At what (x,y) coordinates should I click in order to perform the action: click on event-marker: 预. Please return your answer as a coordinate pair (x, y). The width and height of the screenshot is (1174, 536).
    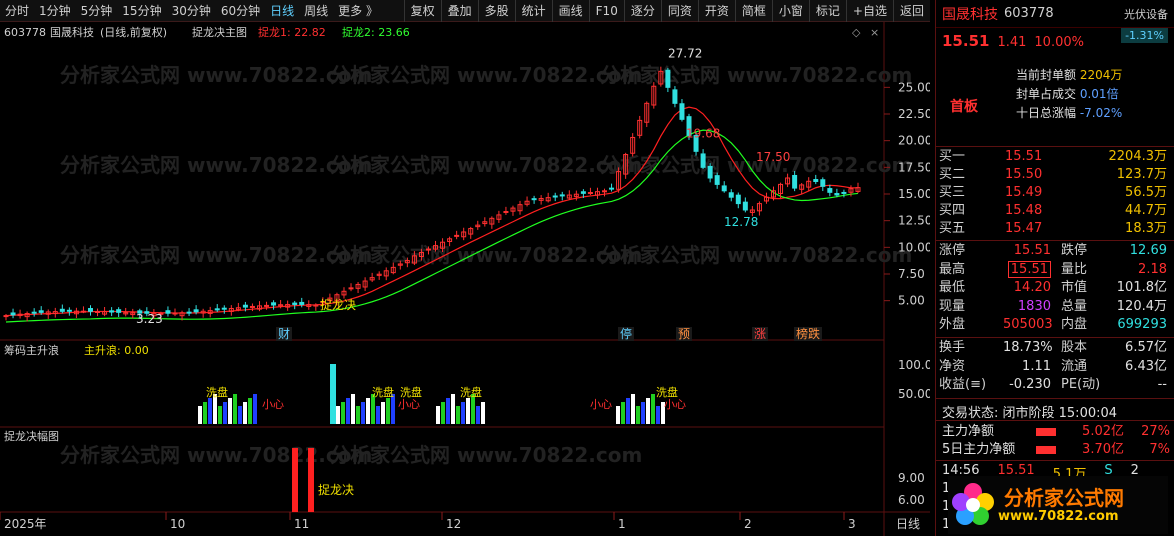
    Looking at the image, I should click on (684, 334).